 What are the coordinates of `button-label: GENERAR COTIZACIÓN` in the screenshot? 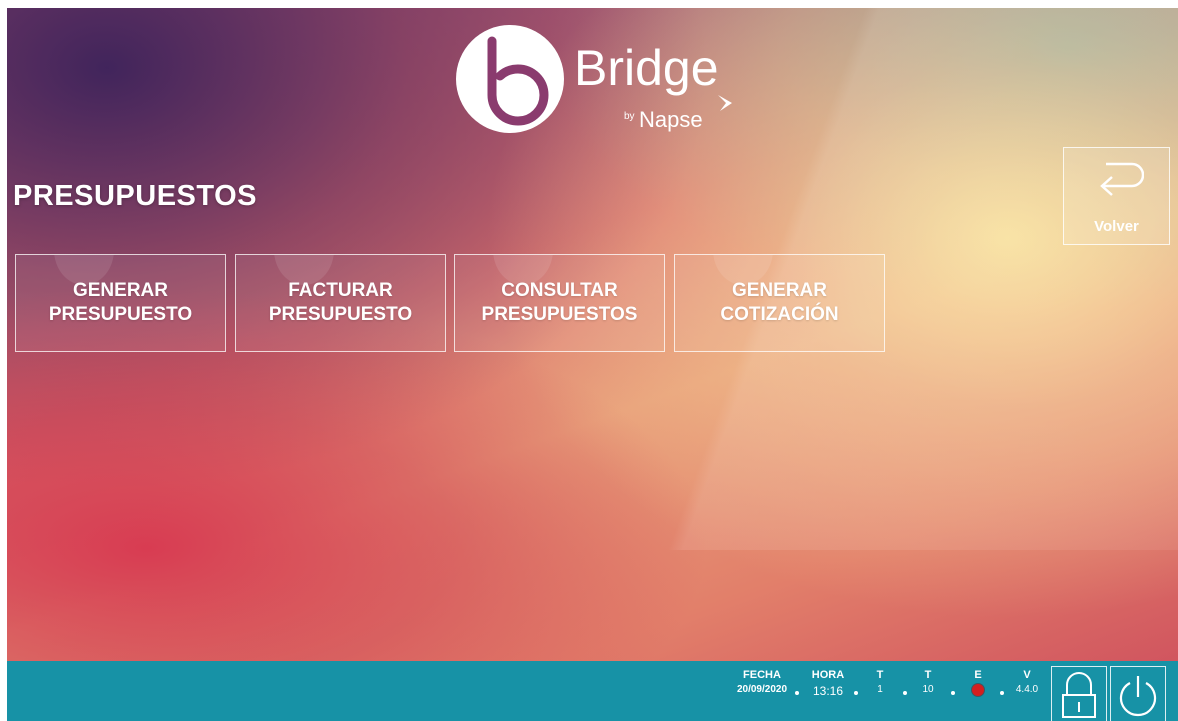 It's located at (779, 302).